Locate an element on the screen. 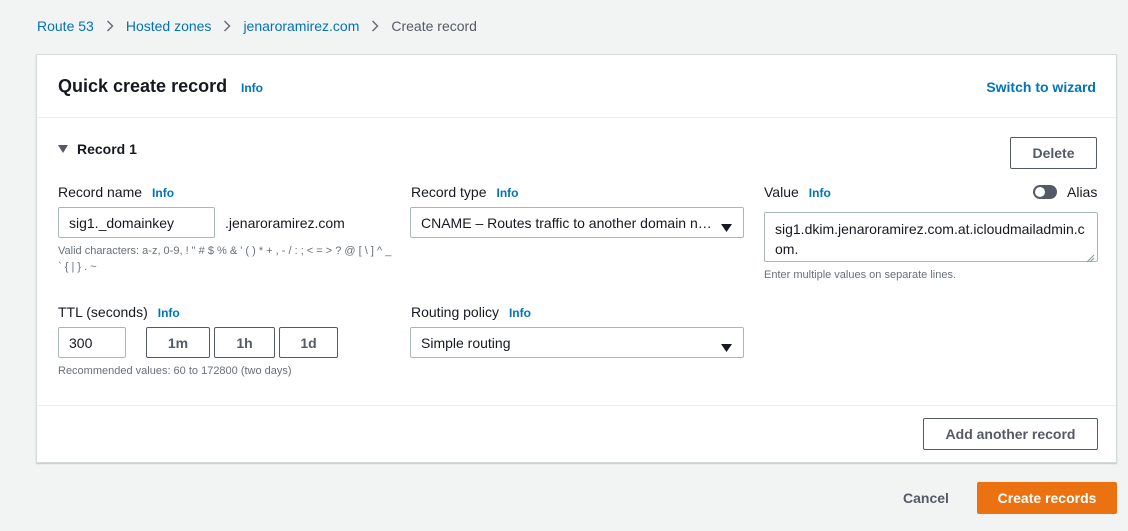 The image size is (1128, 531). routing-policy-value: Simple routing is located at coordinates (466, 342).